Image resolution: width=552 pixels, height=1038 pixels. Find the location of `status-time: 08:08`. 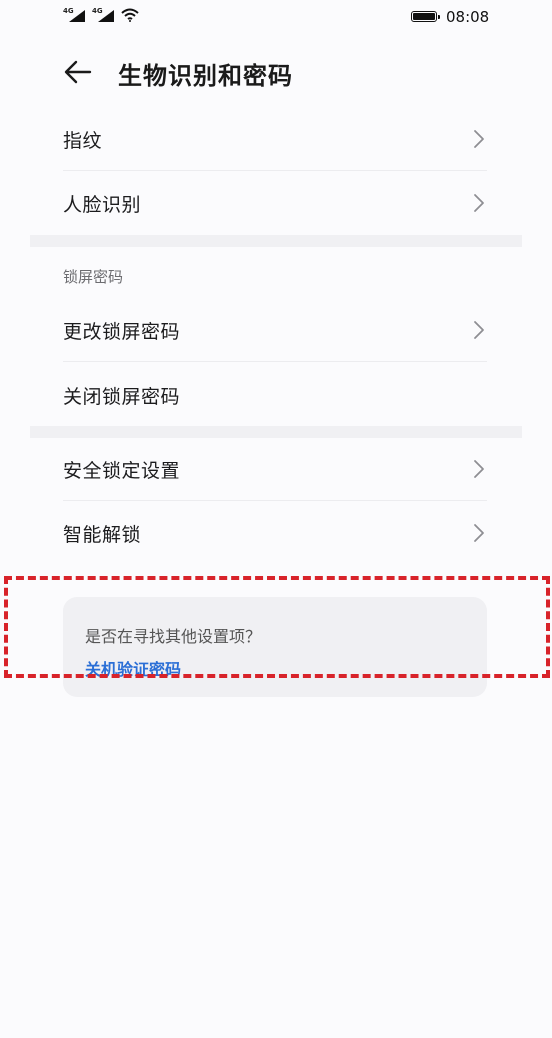

status-time: 08:08 is located at coordinates (468, 17).